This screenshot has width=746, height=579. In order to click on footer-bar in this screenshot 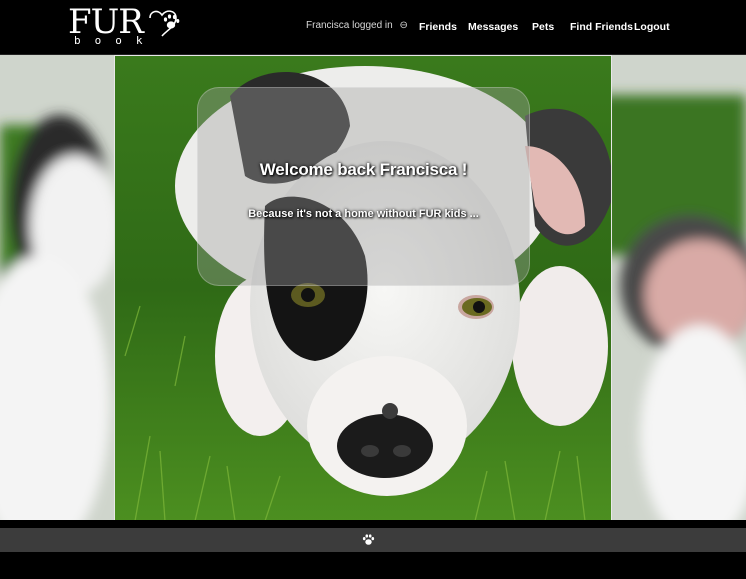, I will do `click(373, 540)`.